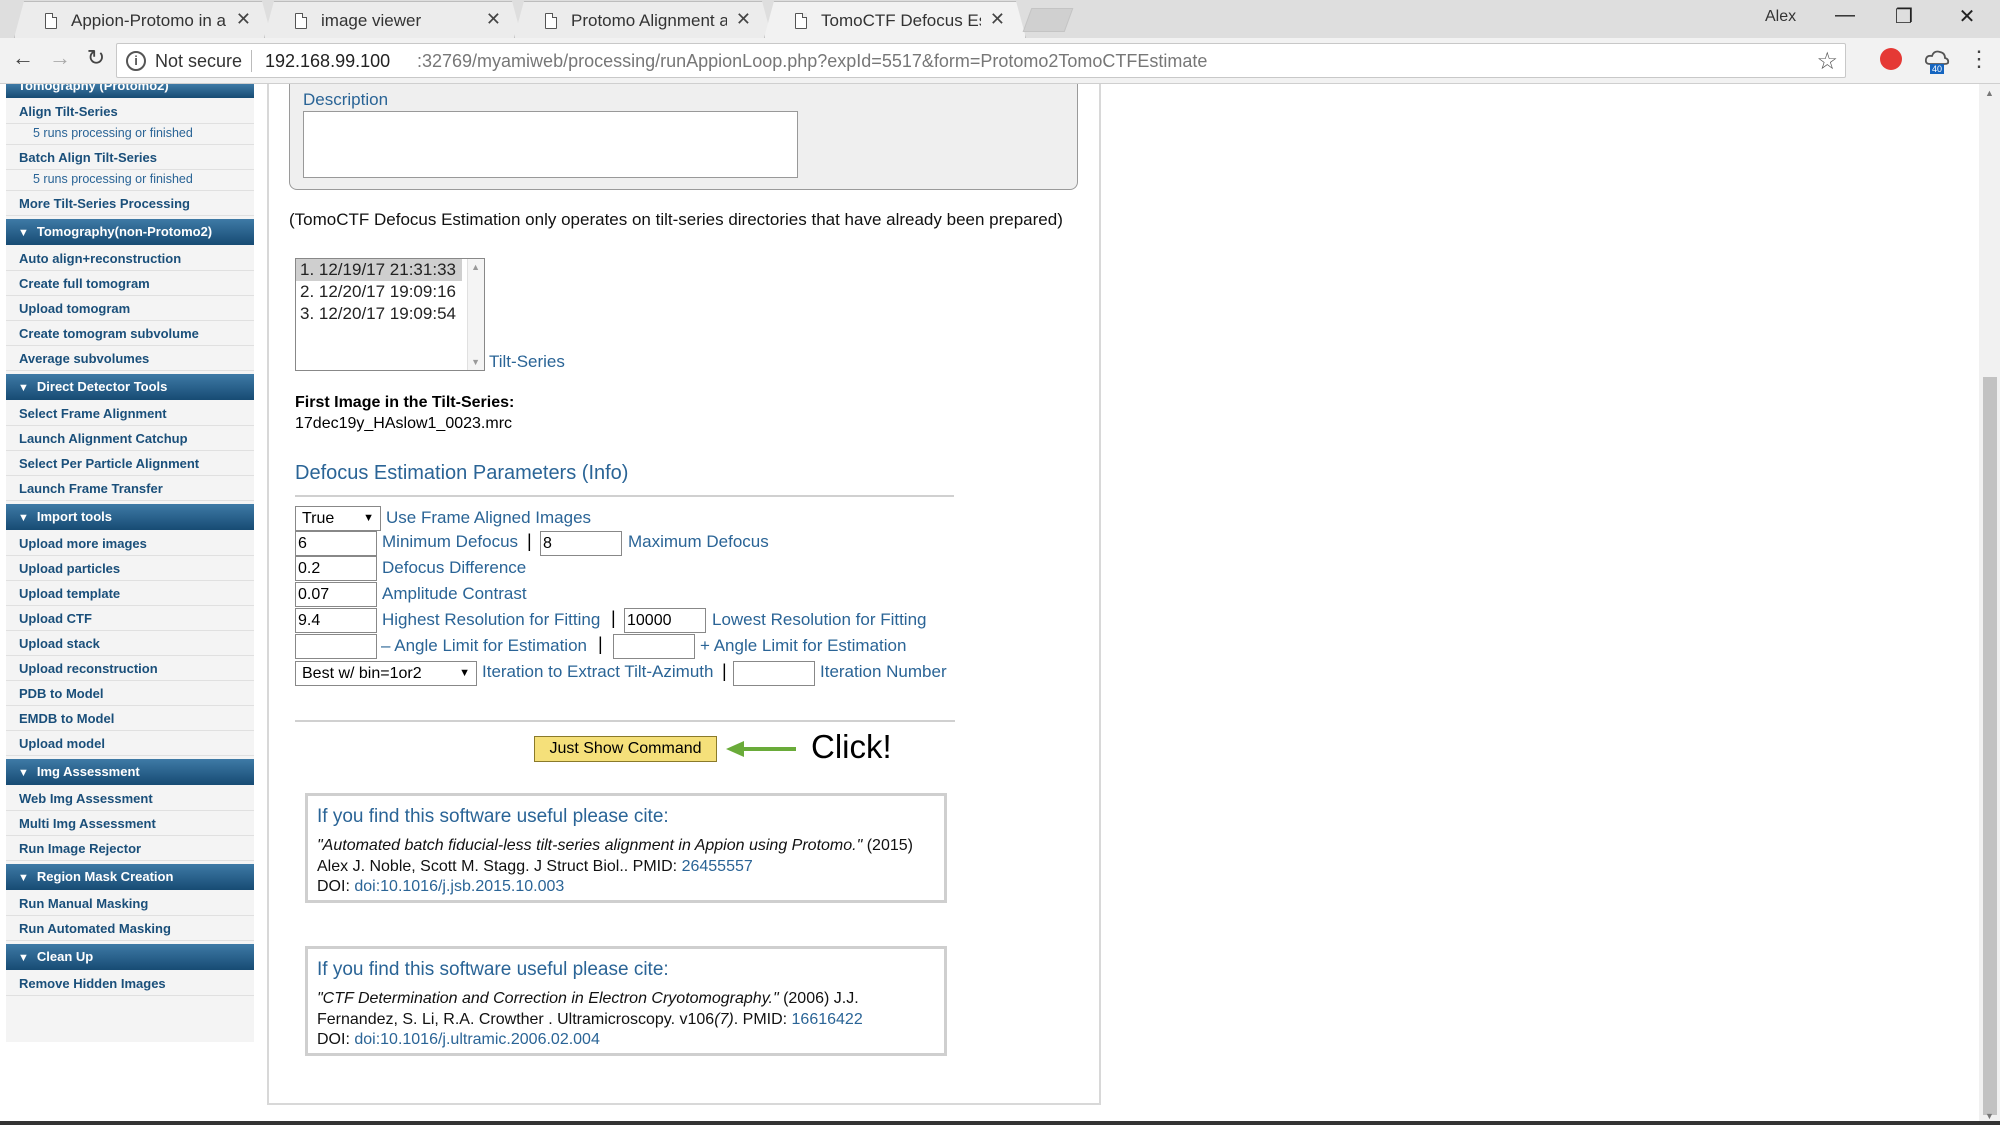  Describe the element at coordinates (386, 673) in the screenshot. I see `iteration-extract-select: Best w/ bin=1or2 ▼` at that location.